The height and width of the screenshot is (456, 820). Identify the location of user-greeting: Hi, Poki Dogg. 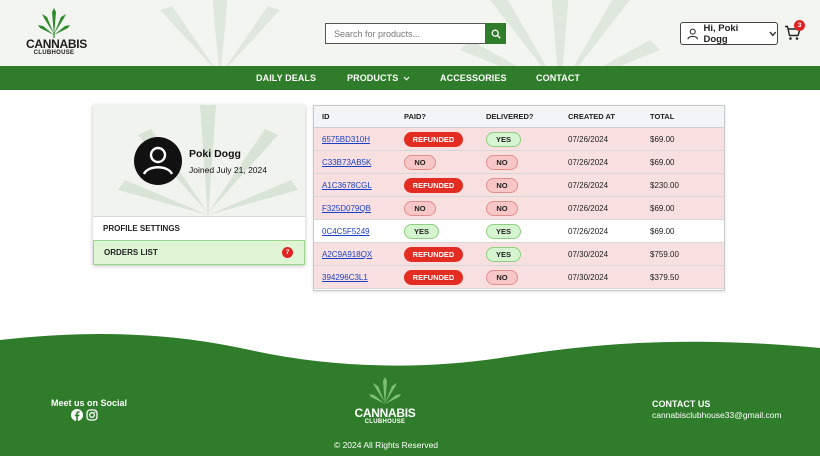
(721, 33).